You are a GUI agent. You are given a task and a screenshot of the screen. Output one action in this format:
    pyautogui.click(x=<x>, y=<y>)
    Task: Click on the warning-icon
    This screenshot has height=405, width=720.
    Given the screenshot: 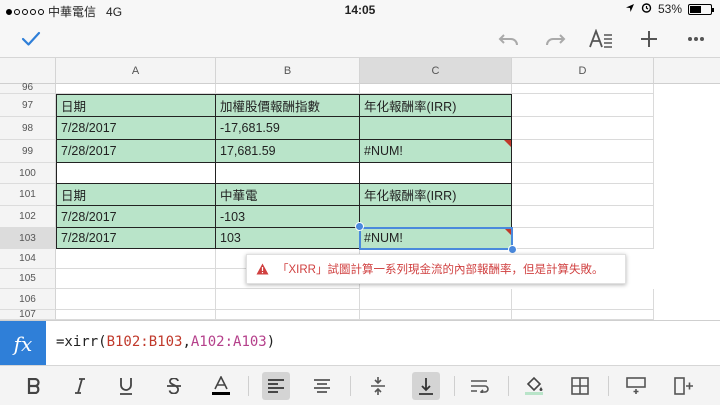 What is the action you would take?
    pyautogui.click(x=262, y=269)
    